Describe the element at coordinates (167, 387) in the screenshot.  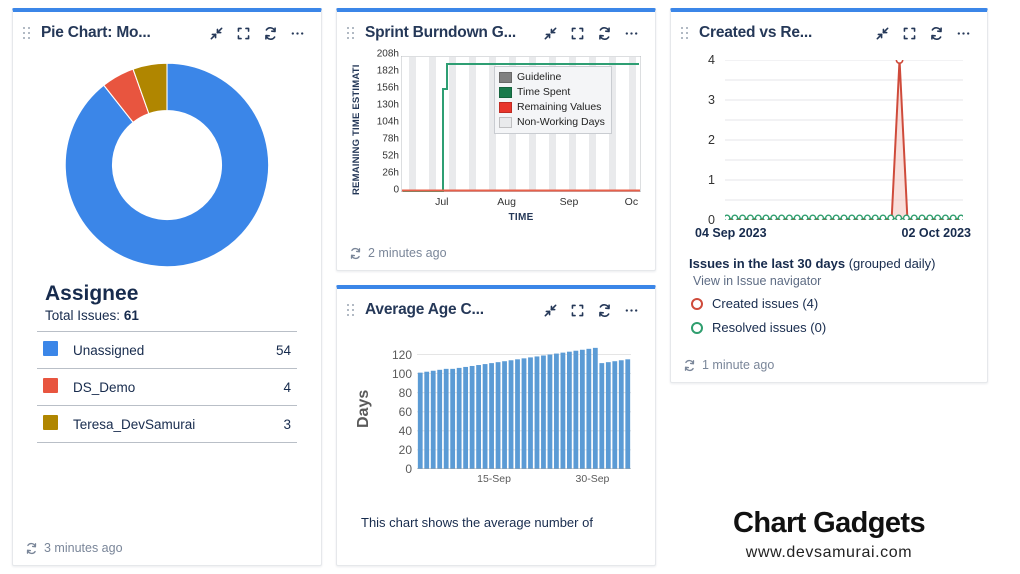
I see `table-row: DS_Demo 4` at that location.